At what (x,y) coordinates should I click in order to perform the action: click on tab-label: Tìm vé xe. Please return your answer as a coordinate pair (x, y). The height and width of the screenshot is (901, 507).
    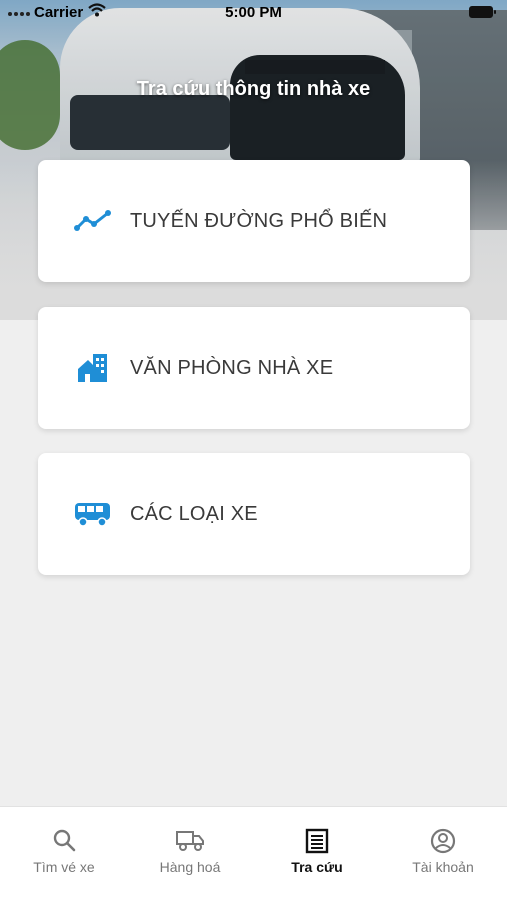
    Looking at the image, I should click on (64, 867).